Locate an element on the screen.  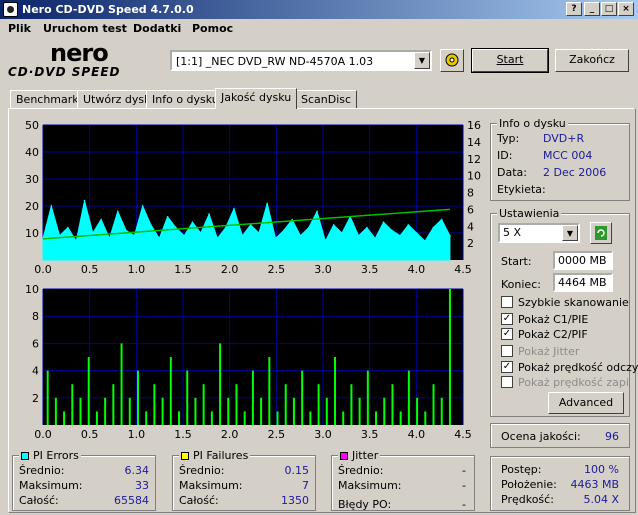
menu-uruchom-test: Uruchom test is located at coordinates (85, 28).